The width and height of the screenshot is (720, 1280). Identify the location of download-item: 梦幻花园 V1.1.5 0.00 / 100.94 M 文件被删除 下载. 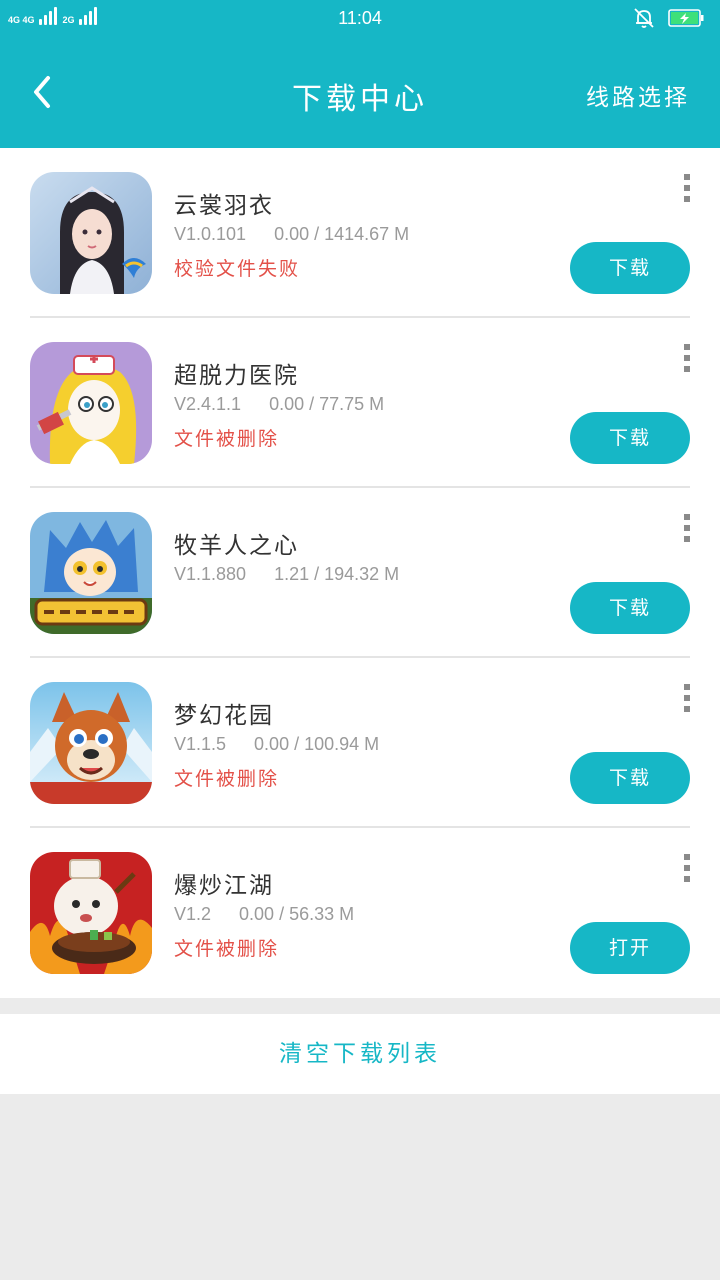
(360, 743).